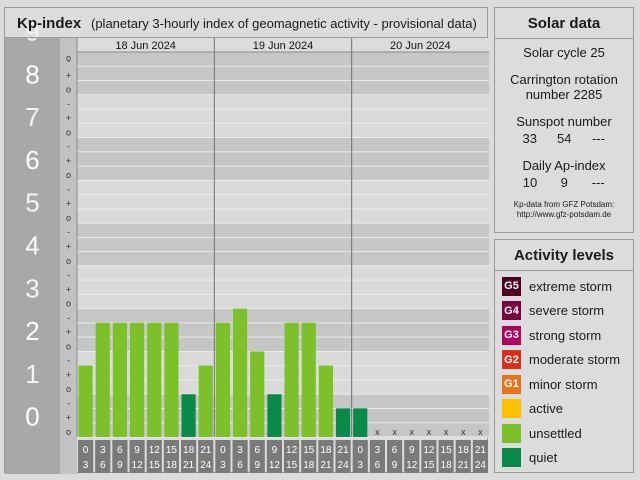 Image resolution: width=640 pixels, height=480 pixels. I want to click on date-label: 18 Jun 2024, so click(145, 46).